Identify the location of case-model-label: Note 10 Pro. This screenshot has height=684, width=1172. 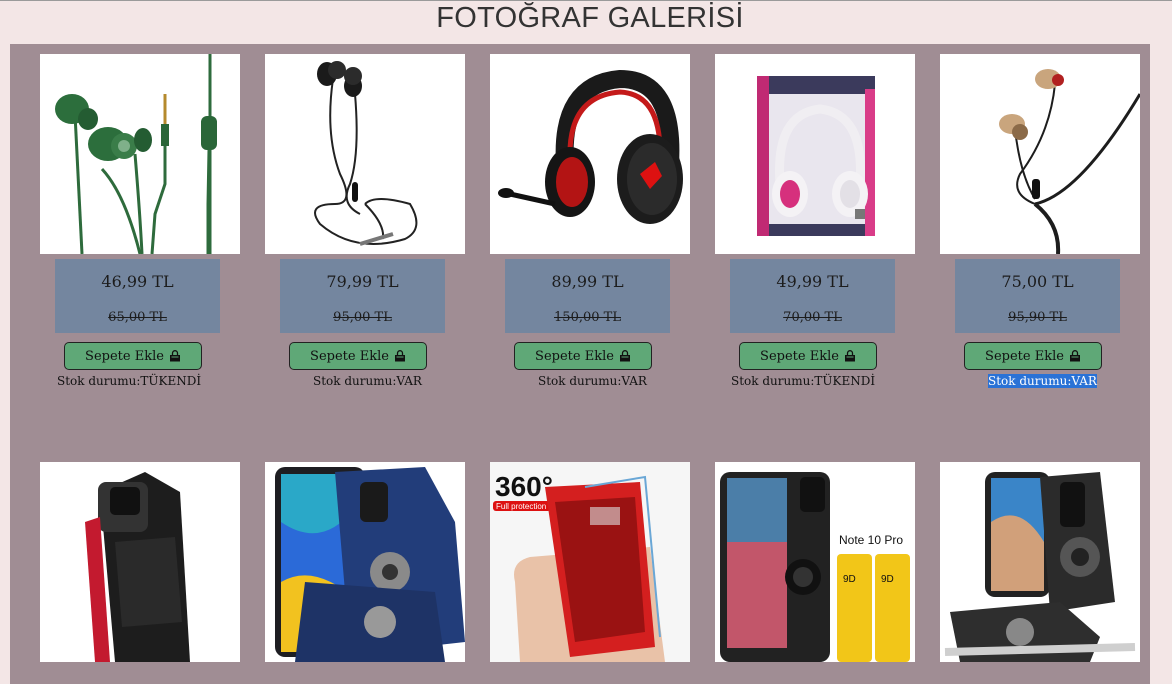
(871, 540).